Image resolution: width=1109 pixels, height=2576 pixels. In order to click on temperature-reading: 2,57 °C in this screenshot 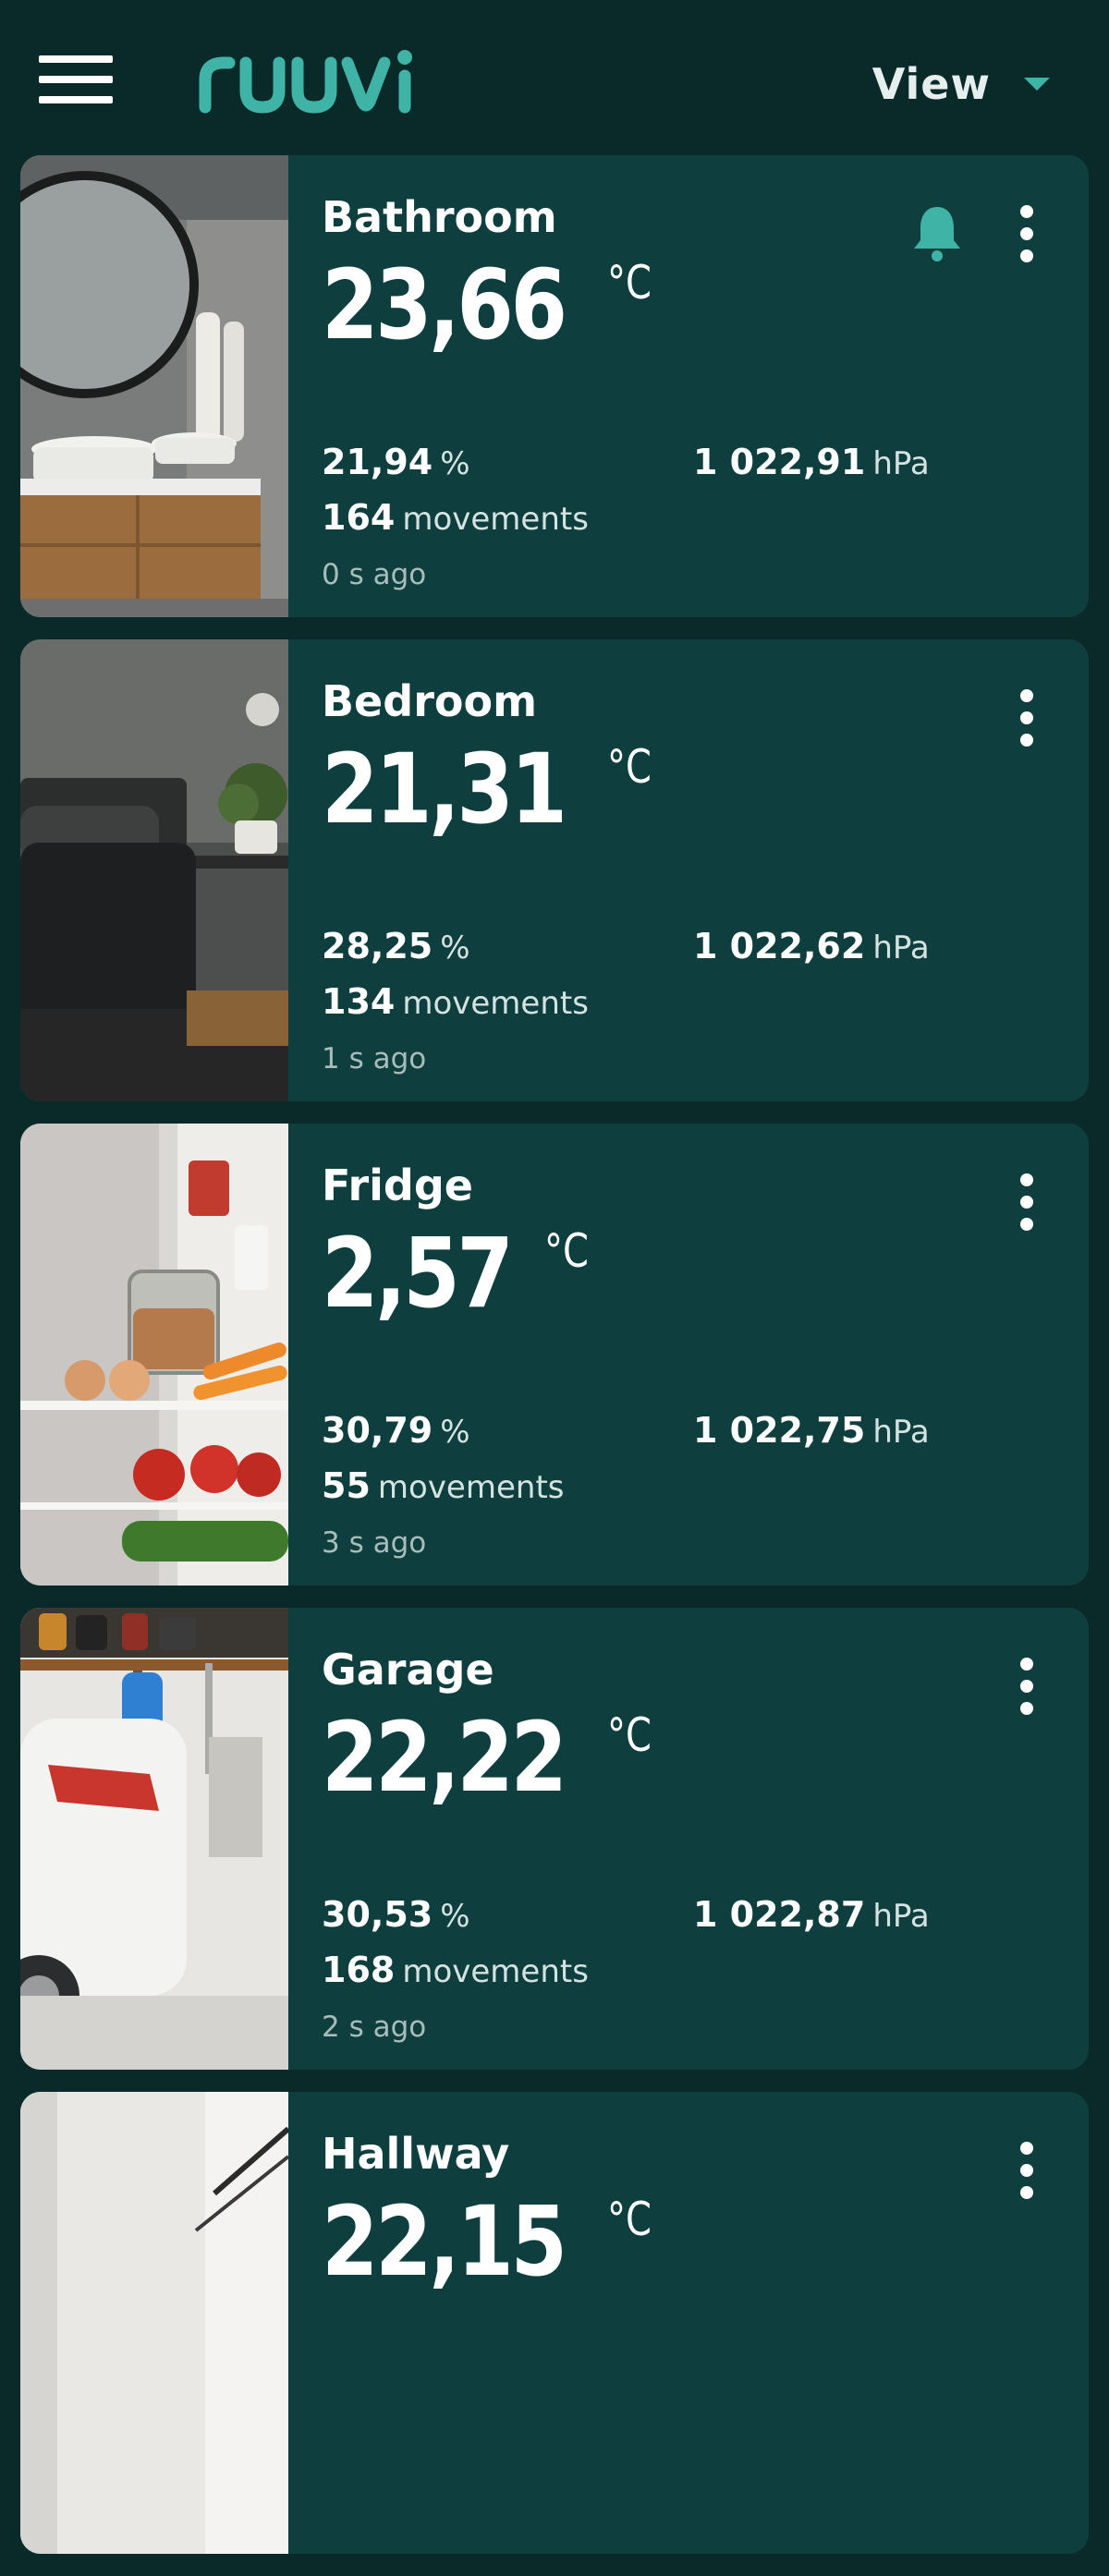, I will do `click(461, 1273)`.